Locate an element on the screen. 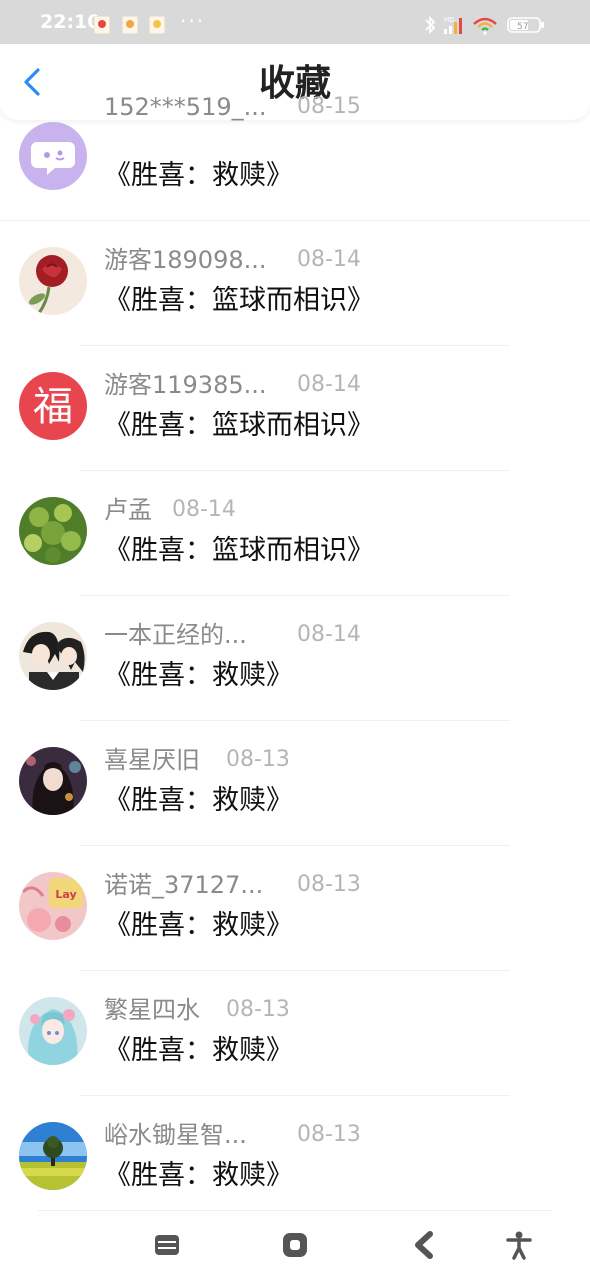 The width and height of the screenshot is (590, 1280). chat-bubble-avatar is located at coordinates (53, 156).